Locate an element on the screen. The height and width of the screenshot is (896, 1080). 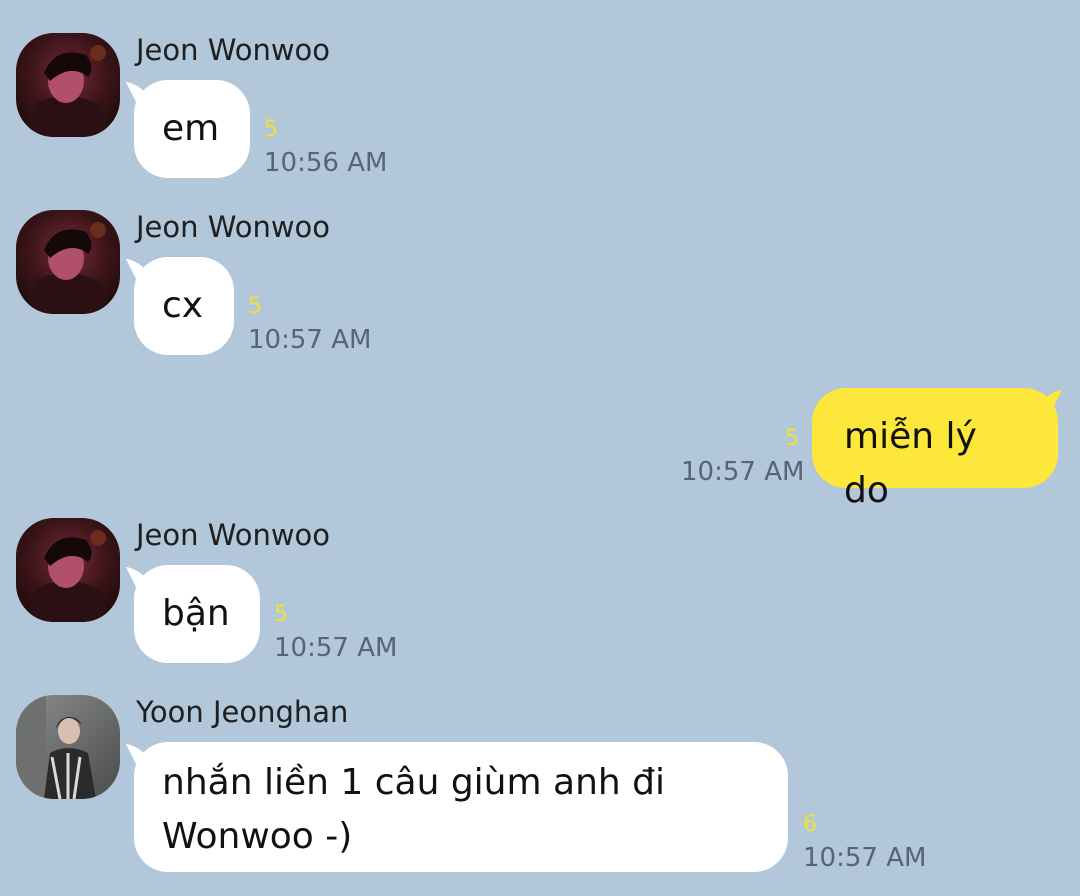
message-bubble: em is located at coordinates (192, 129).